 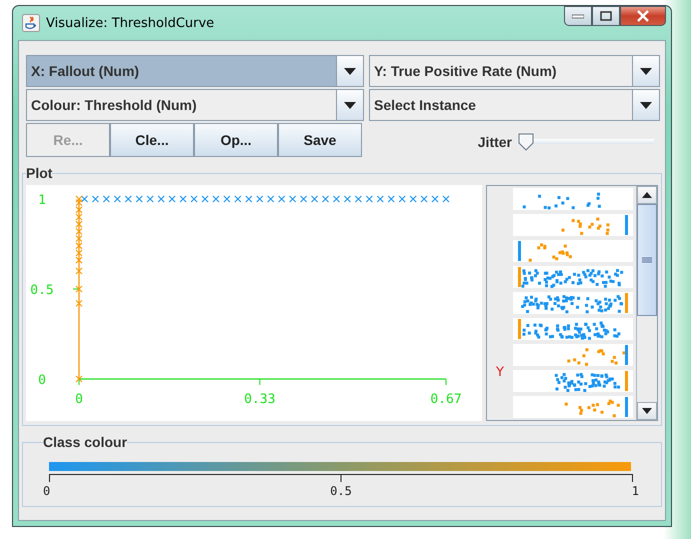 I want to click on x-tick-label: 0.67, so click(x=446, y=399).